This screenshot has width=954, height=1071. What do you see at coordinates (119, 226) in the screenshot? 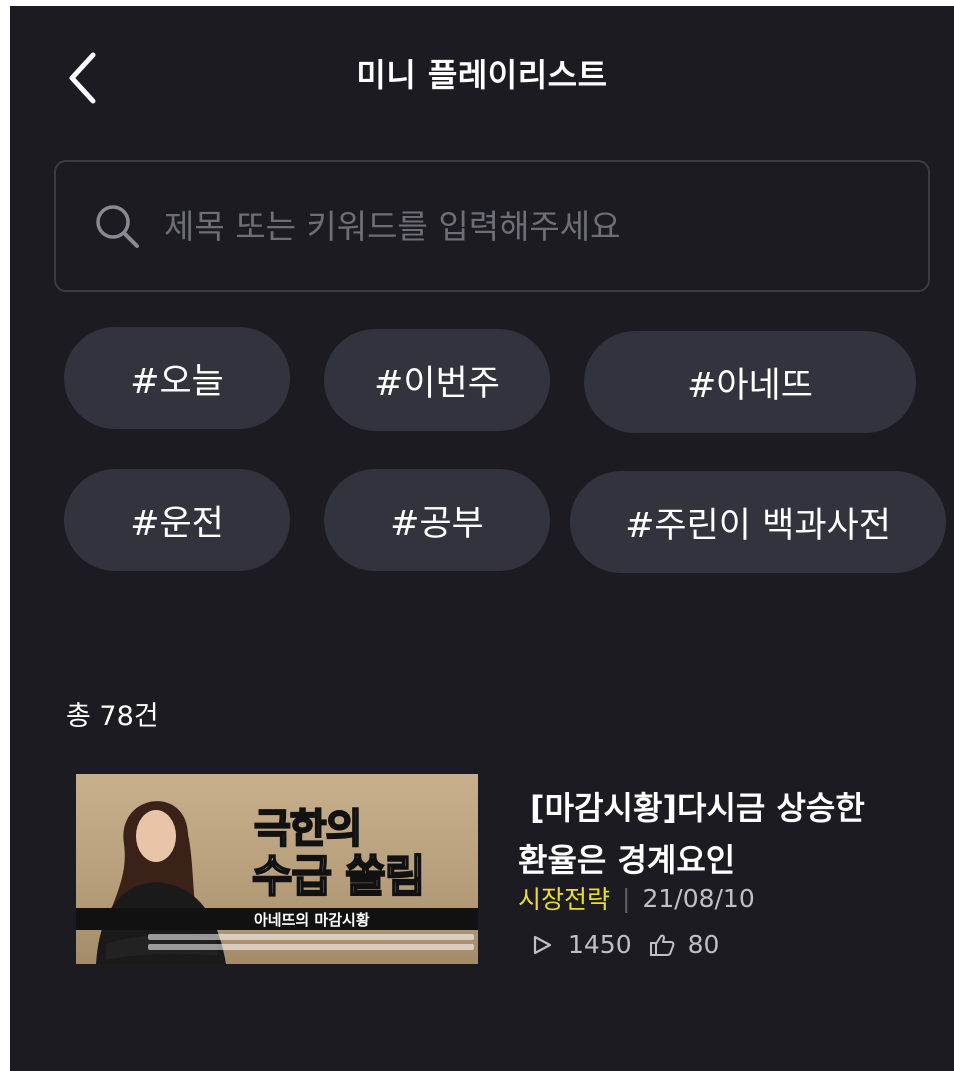
I see `search-icon` at bounding box center [119, 226].